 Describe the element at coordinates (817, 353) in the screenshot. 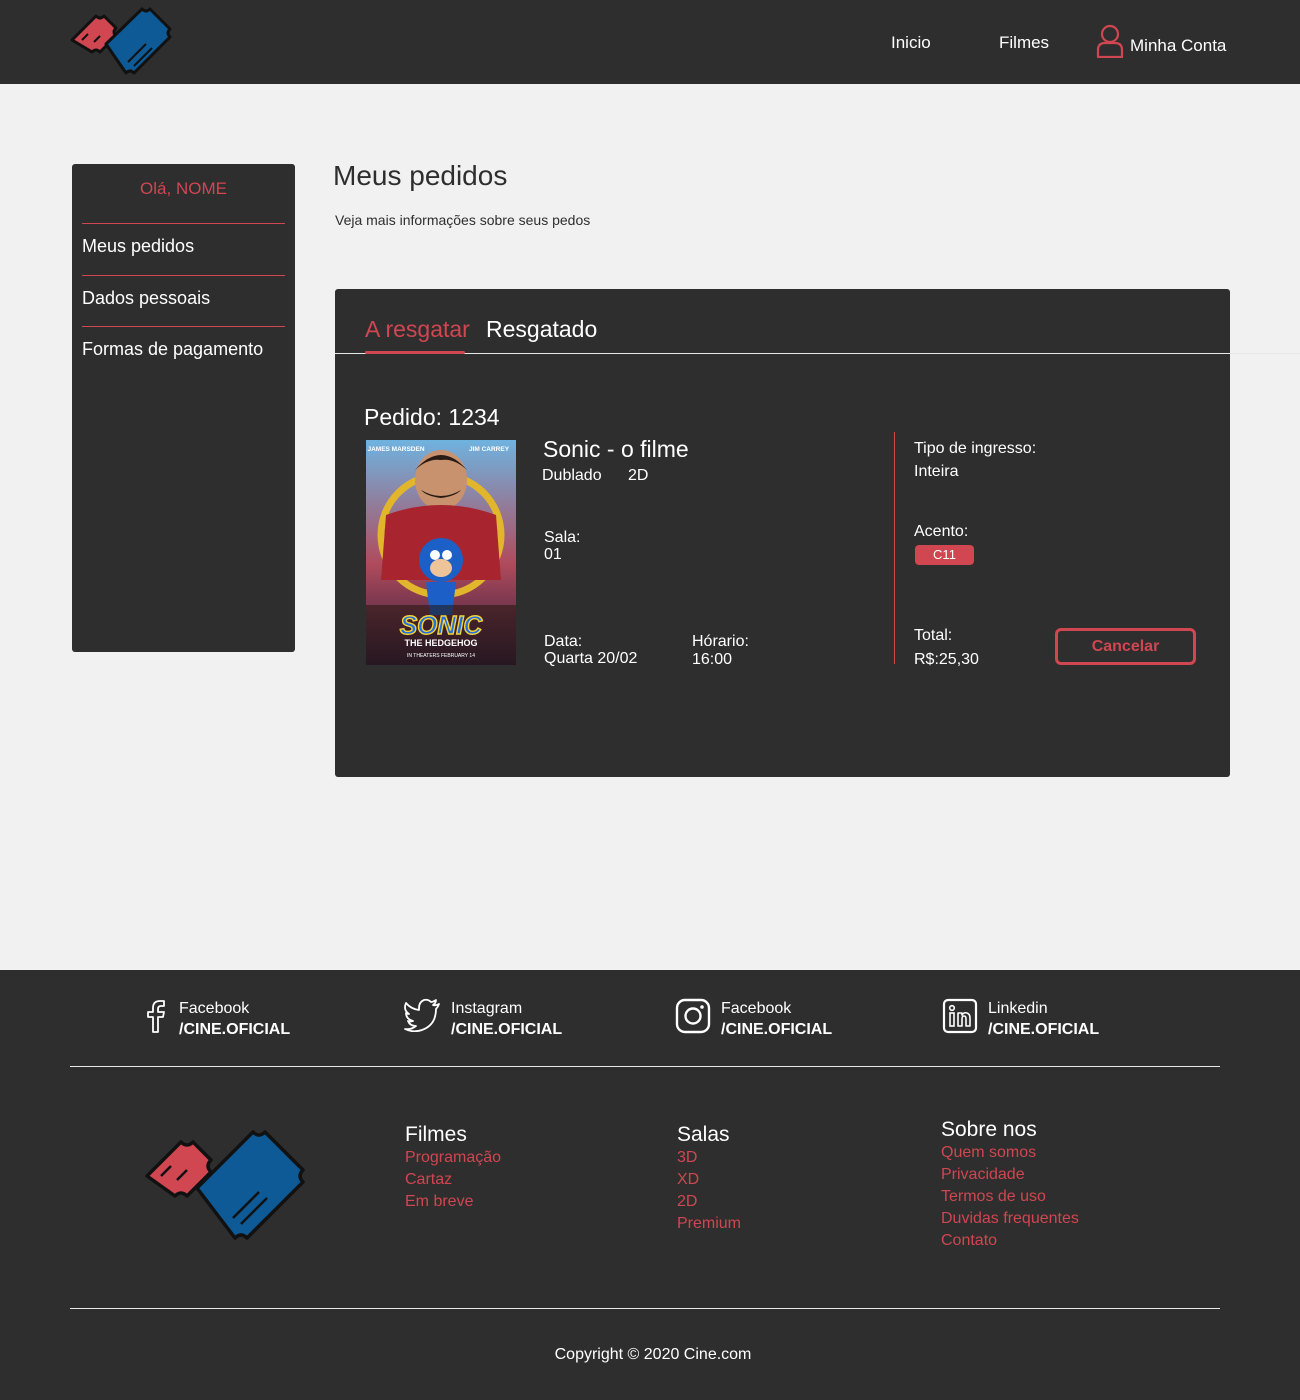

I see `tab-divider` at that location.